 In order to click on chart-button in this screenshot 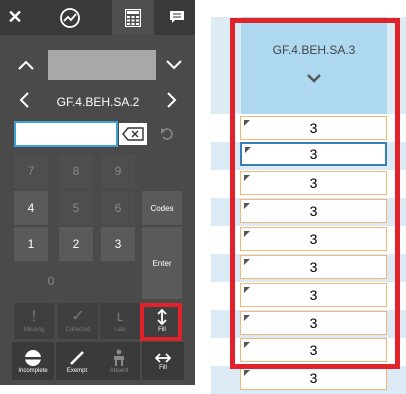, I will do `click(70, 17)`.